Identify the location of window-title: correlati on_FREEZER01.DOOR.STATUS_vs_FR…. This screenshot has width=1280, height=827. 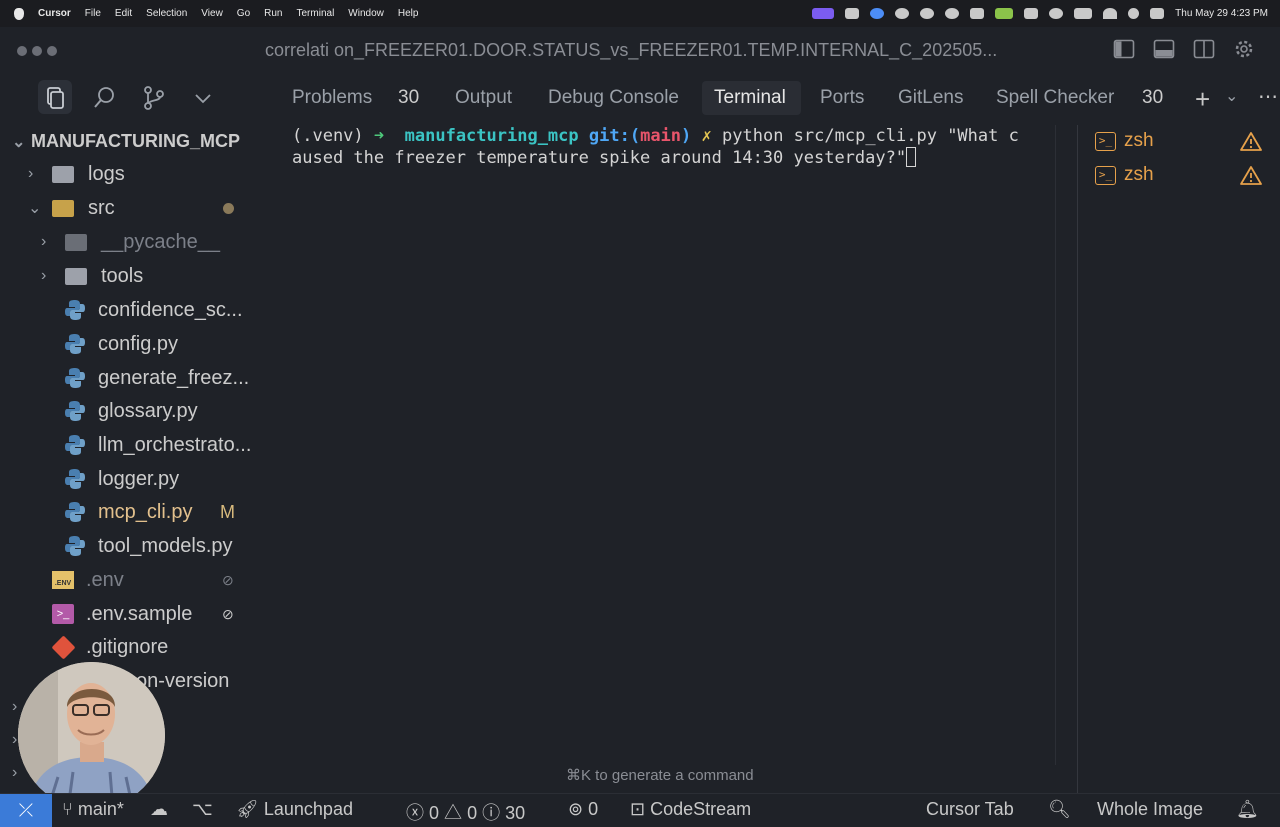
(631, 50).